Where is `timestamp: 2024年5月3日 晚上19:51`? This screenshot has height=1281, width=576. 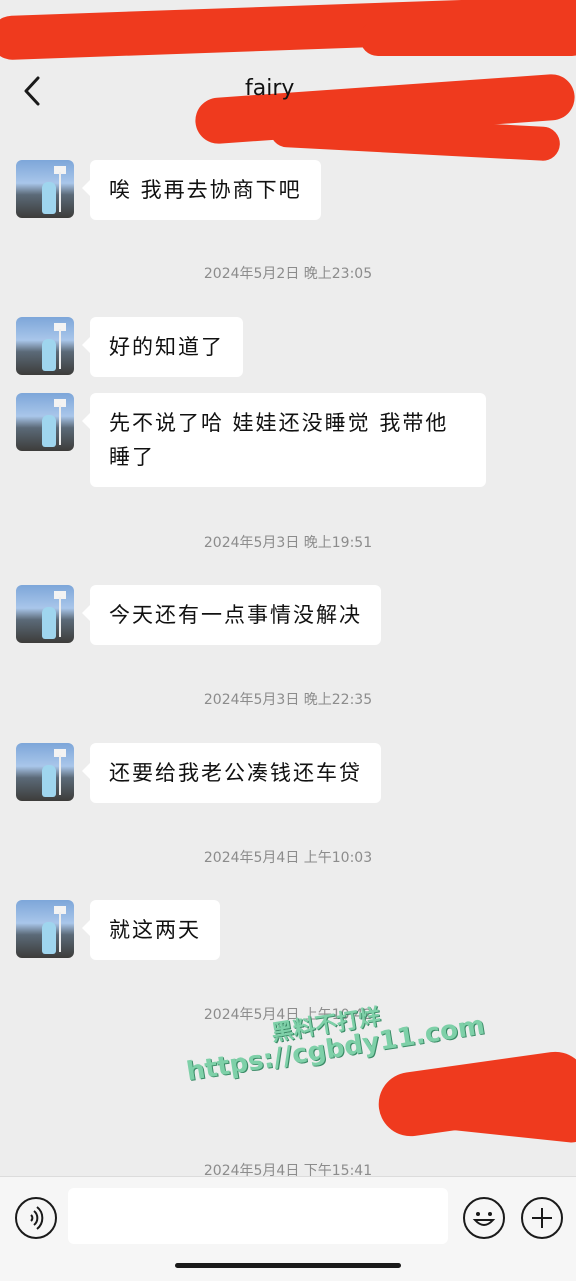
timestamp: 2024年5月3日 晚上19:51 is located at coordinates (288, 543).